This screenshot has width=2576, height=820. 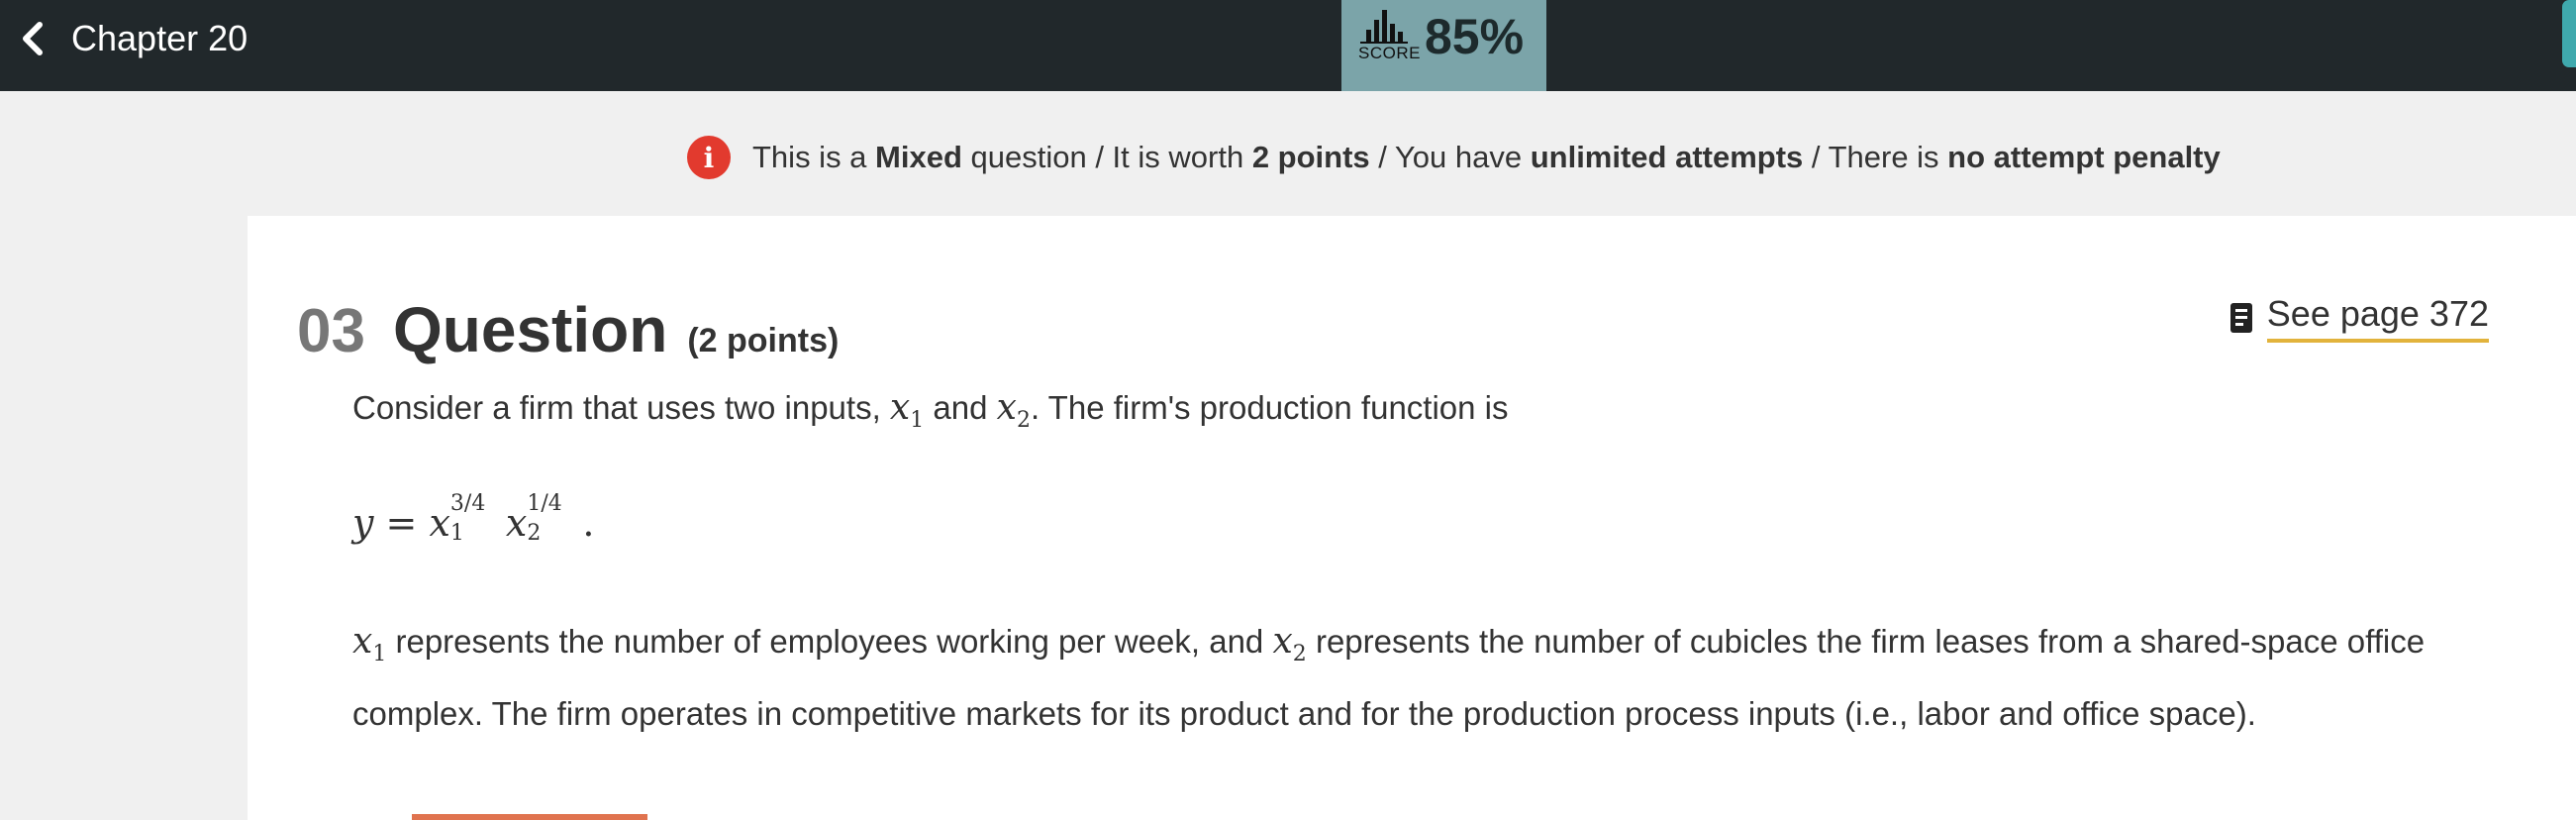 I want to click on intro-text: . The firm's production function is, so click(x=1270, y=407).